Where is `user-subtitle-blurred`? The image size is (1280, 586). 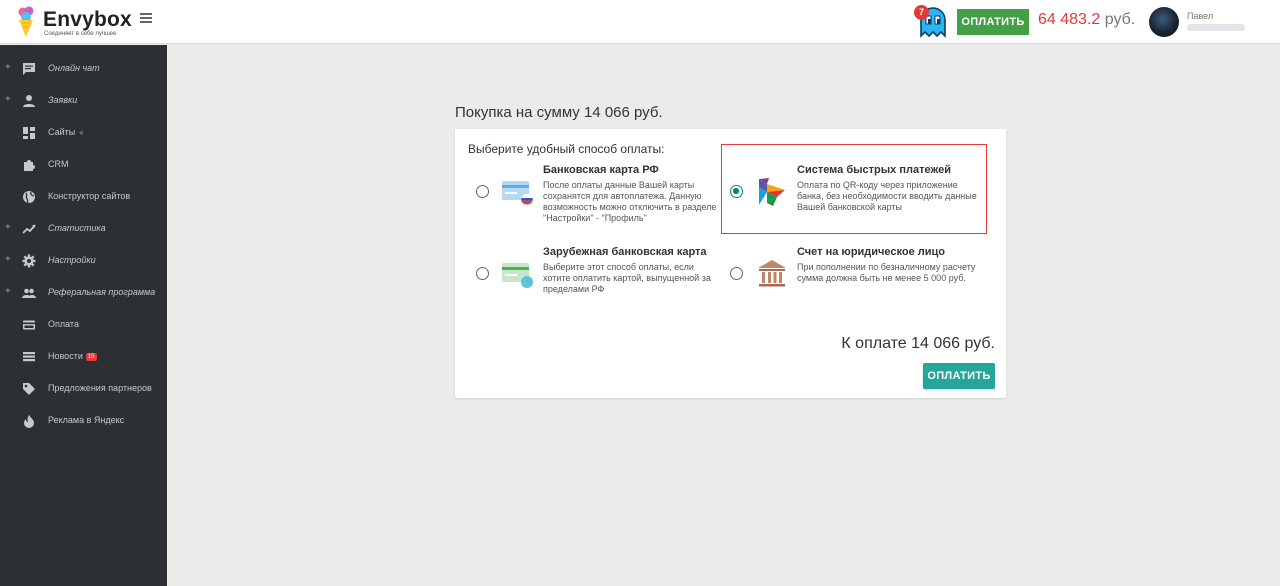
user-subtitle-blurred is located at coordinates (1216, 27).